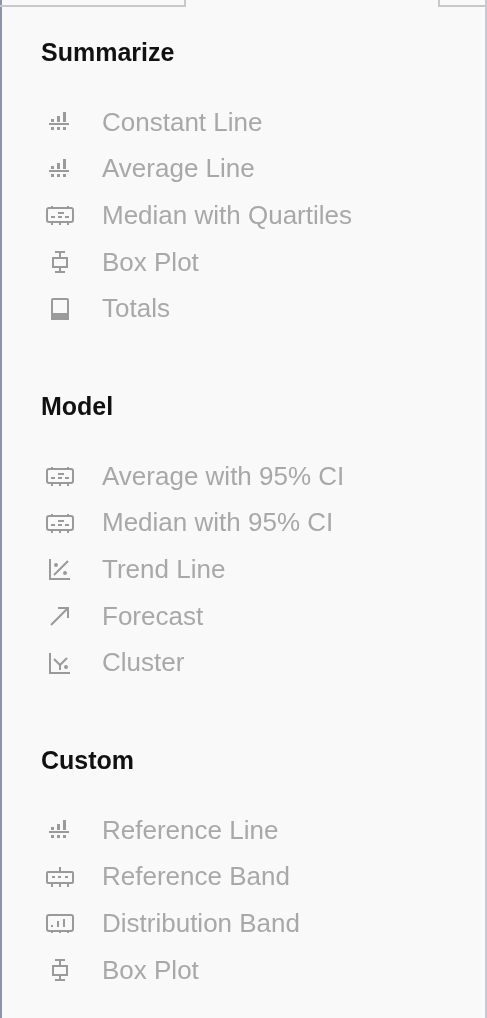 This screenshot has width=487, height=1018. What do you see at coordinates (108, 52) in the screenshot?
I see `section-heading: Summarize` at bounding box center [108, 52].